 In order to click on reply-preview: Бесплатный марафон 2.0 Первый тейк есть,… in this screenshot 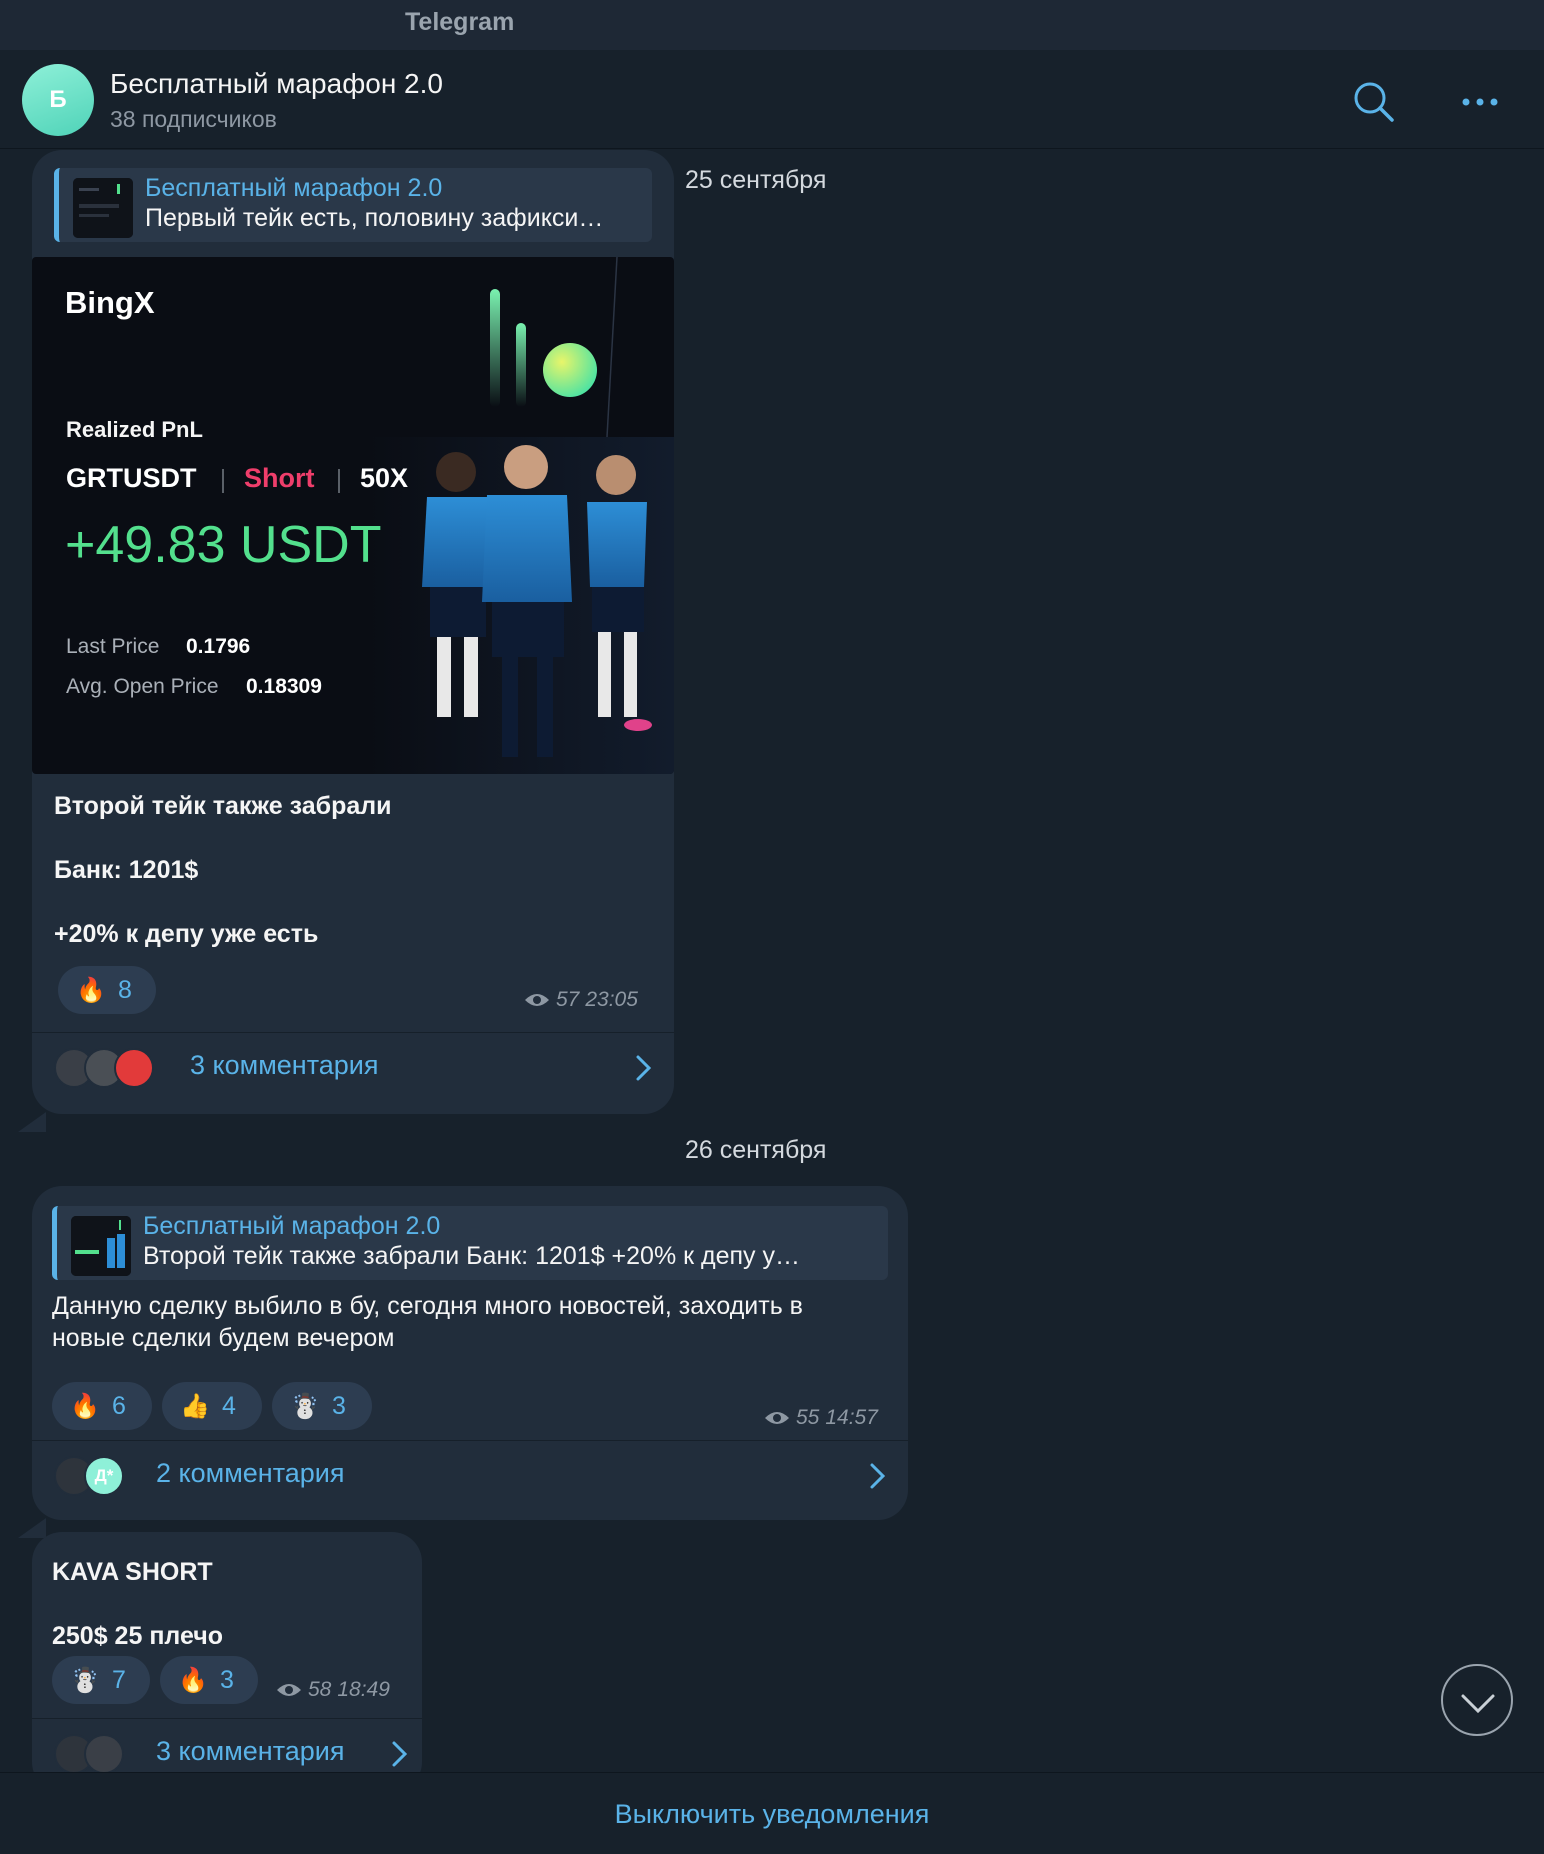, I will do `click(353, 205)`.